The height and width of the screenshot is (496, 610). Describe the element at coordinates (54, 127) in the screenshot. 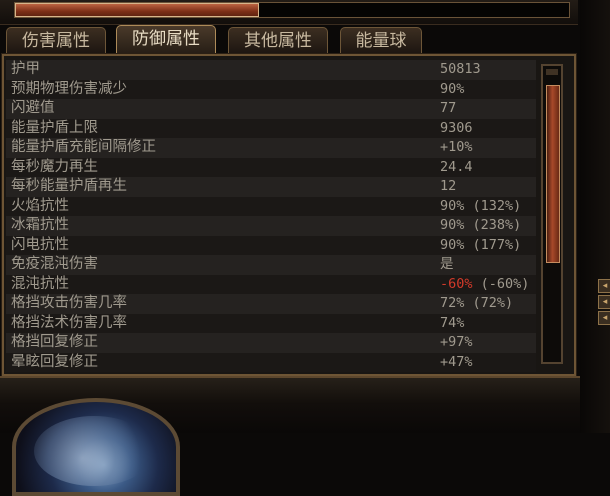

I see `stat-label: 能量护盾上限` at that location.